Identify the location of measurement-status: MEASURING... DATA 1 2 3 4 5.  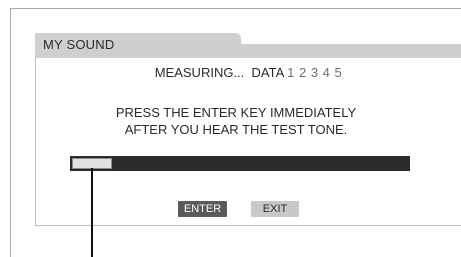
(230, 72).